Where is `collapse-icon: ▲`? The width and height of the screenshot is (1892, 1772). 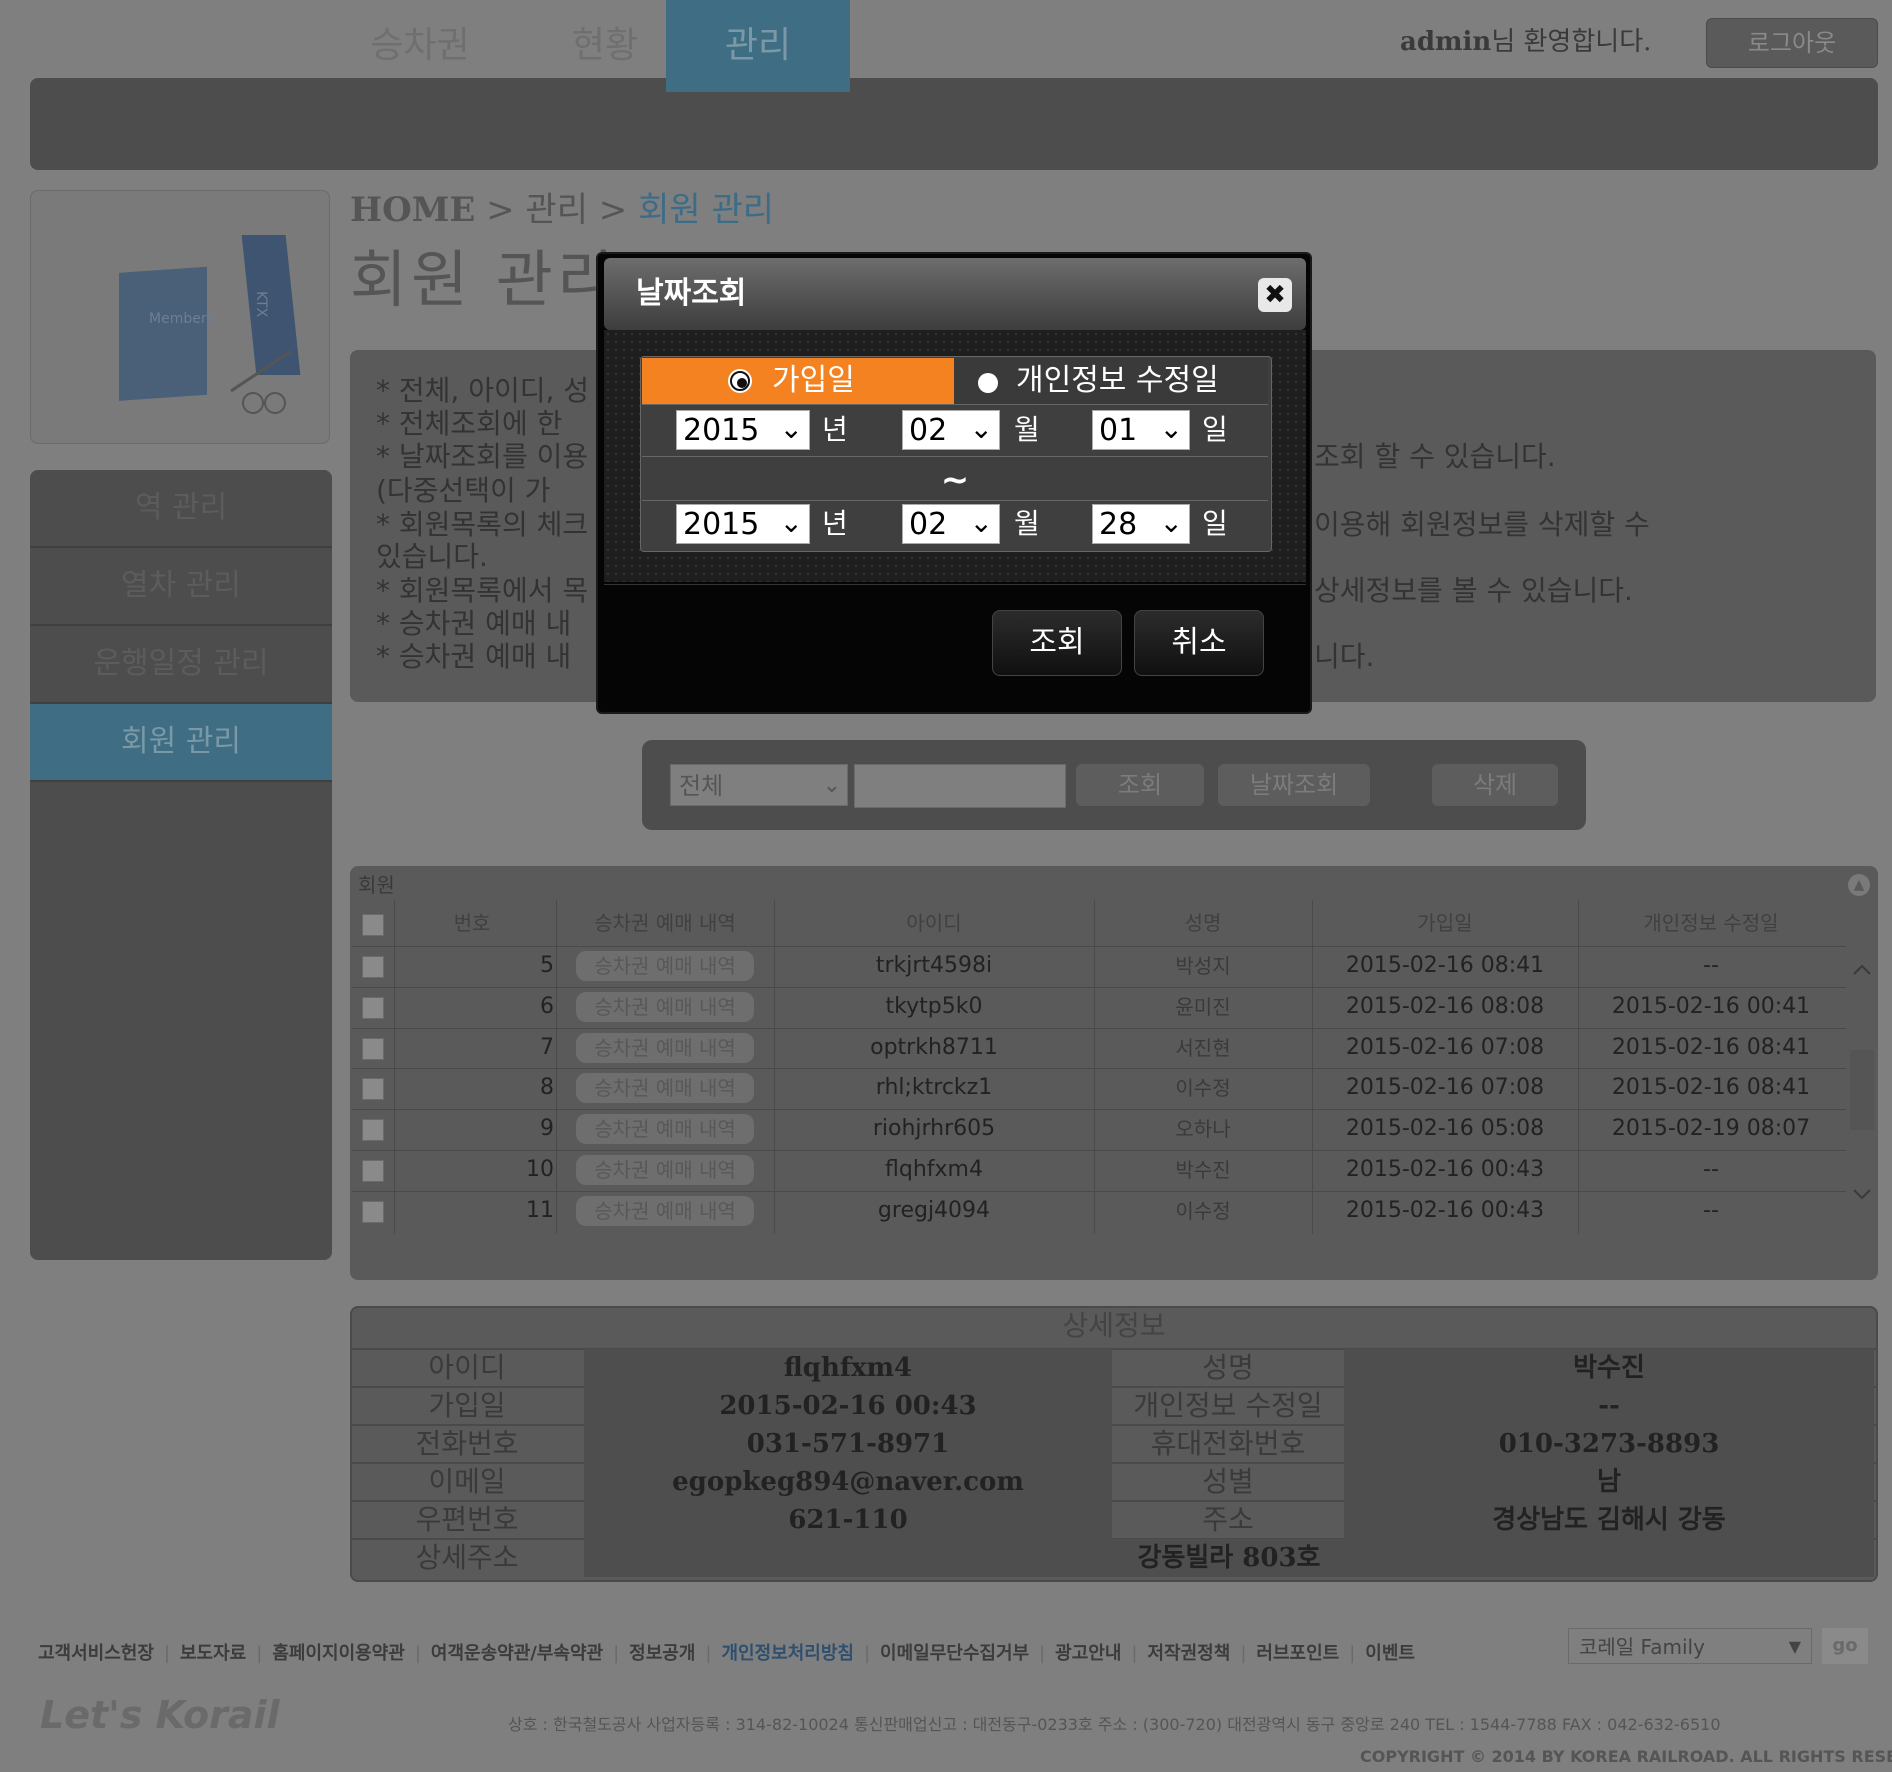 collapse-icon: ▲ is located at coordinates (1859, 885).